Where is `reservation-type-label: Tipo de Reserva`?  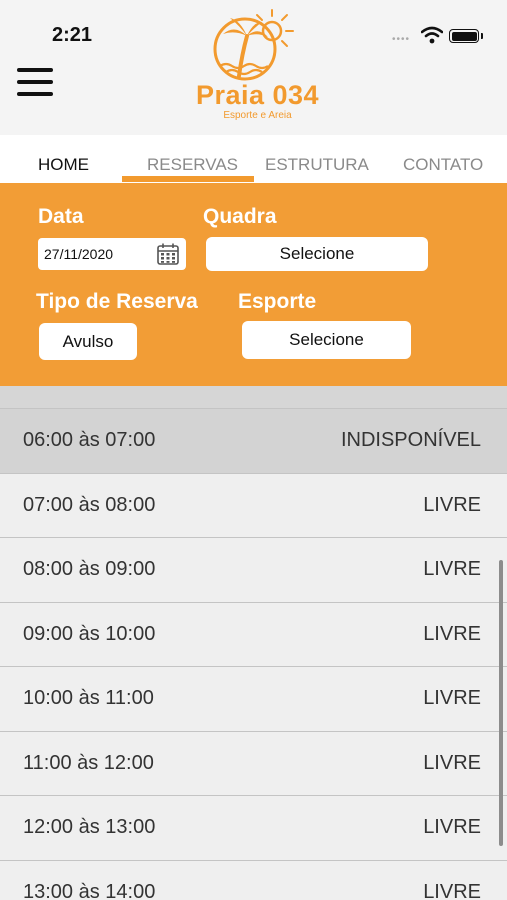 reservation-type-label: Tipo de Reserva is located at coordinates (117, 301).